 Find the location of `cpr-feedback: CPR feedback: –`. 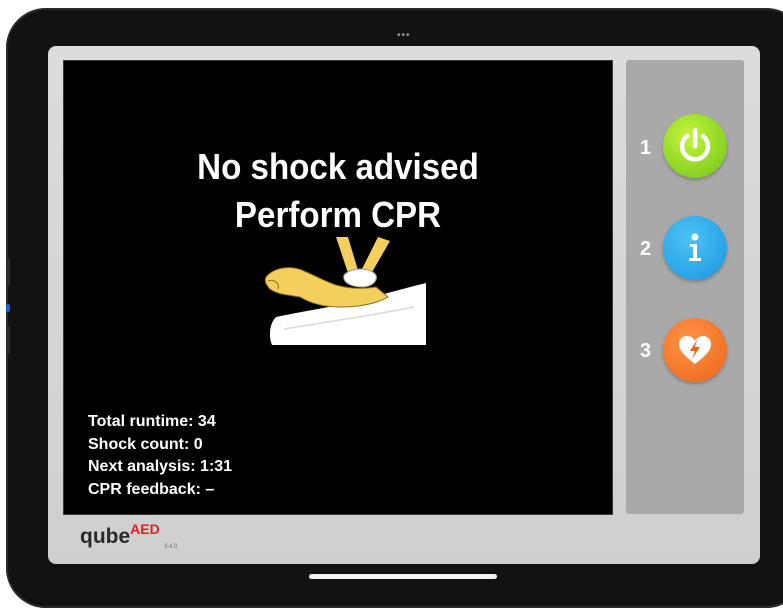

cpr-feedback: CPR feedback: – is located at coordinates (151, 489).